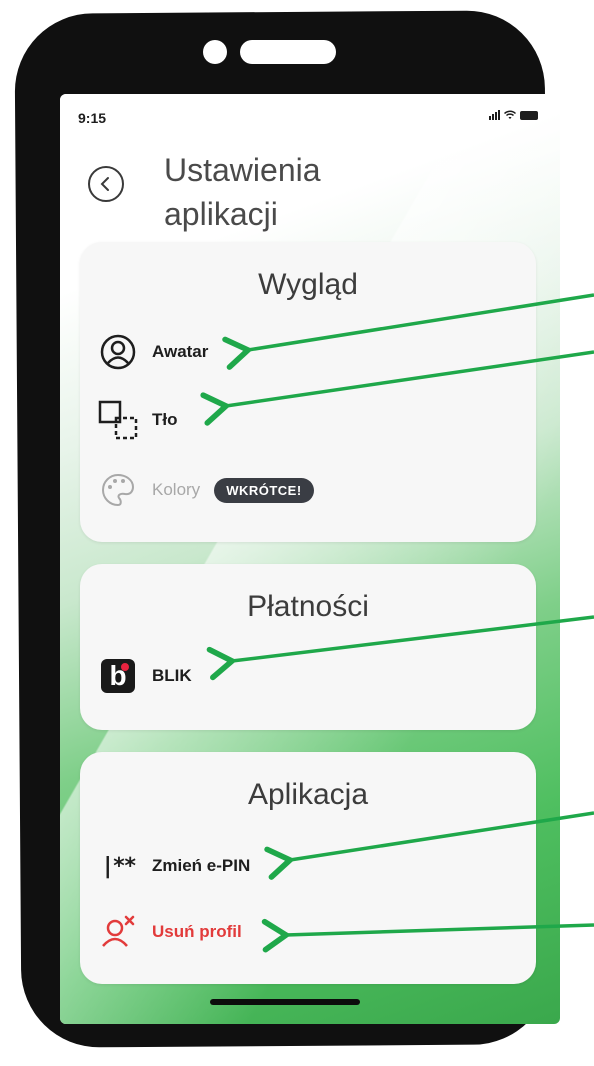 The width and height of the screenshot is (594, 1066). I want to click on signal-icon, so click(494, 115).